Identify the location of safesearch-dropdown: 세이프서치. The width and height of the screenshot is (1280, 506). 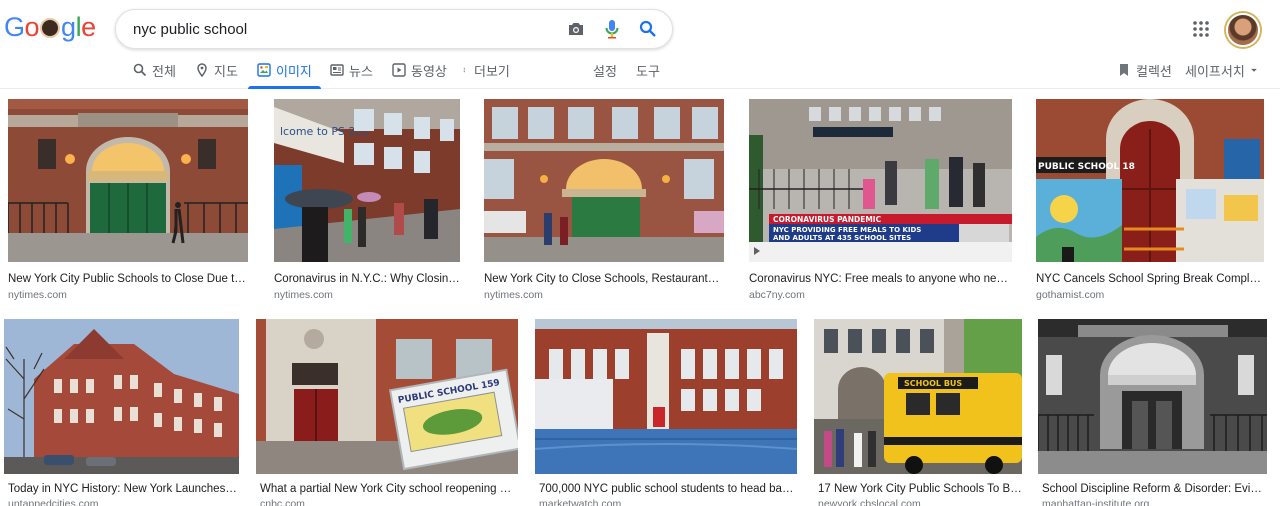
(1221, 70).